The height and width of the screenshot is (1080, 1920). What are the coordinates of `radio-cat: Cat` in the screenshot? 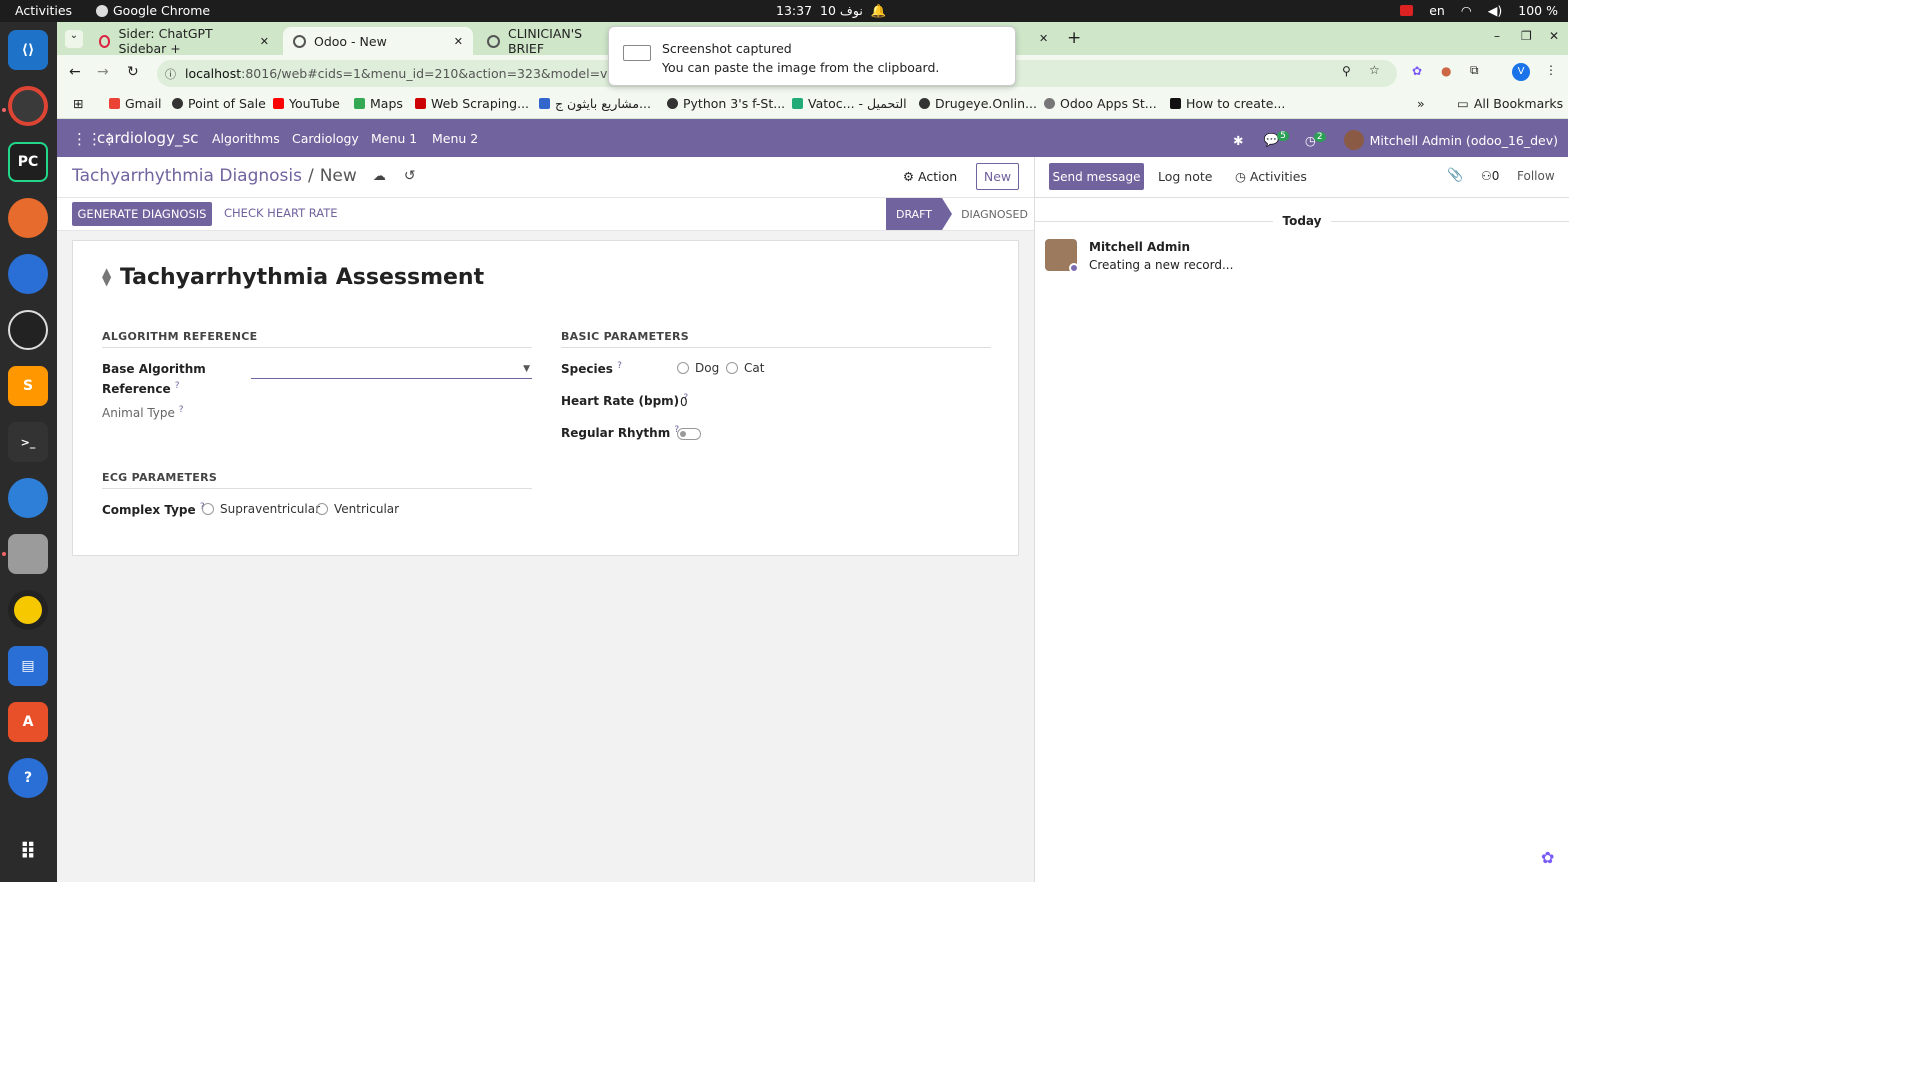 It's located at (745, 368).